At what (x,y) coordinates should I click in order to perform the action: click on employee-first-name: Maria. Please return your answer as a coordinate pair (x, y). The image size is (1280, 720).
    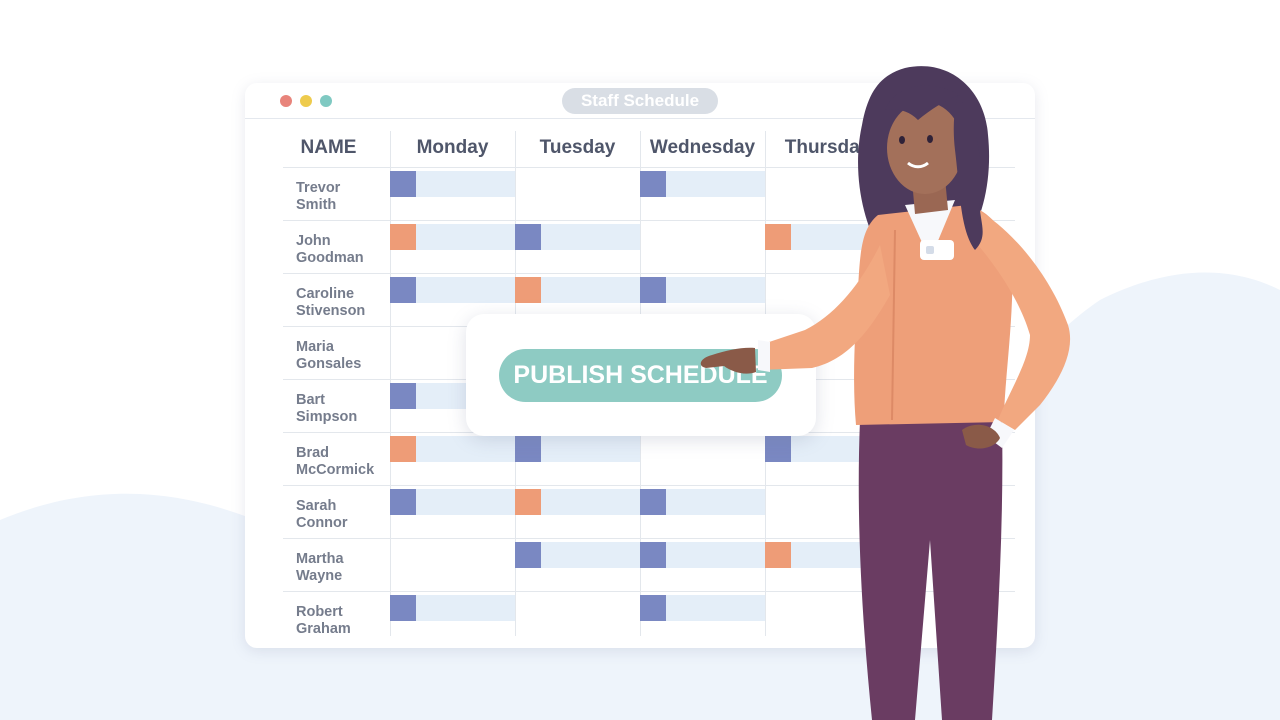
    Looking at the image, I should click on (315, 347).